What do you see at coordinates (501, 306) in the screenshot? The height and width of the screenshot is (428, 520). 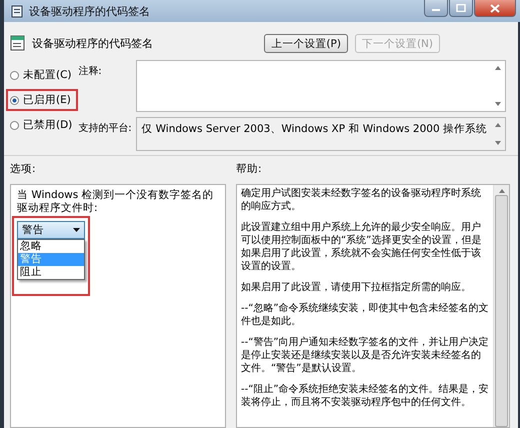 I see `scrollbar` at bounding box center [501, 306].